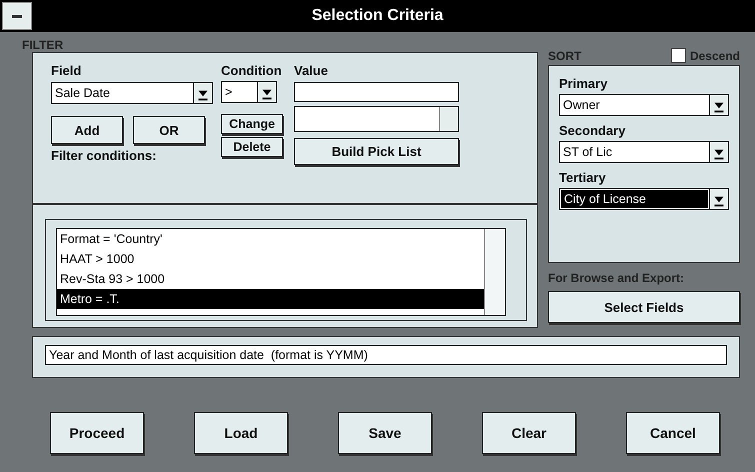 The height and width of the screenshot is (472, 755). What do you see at coordinates (252, 147) in the screenshot?
I see `edit-button: Delete` at bounding box center [252, 147].